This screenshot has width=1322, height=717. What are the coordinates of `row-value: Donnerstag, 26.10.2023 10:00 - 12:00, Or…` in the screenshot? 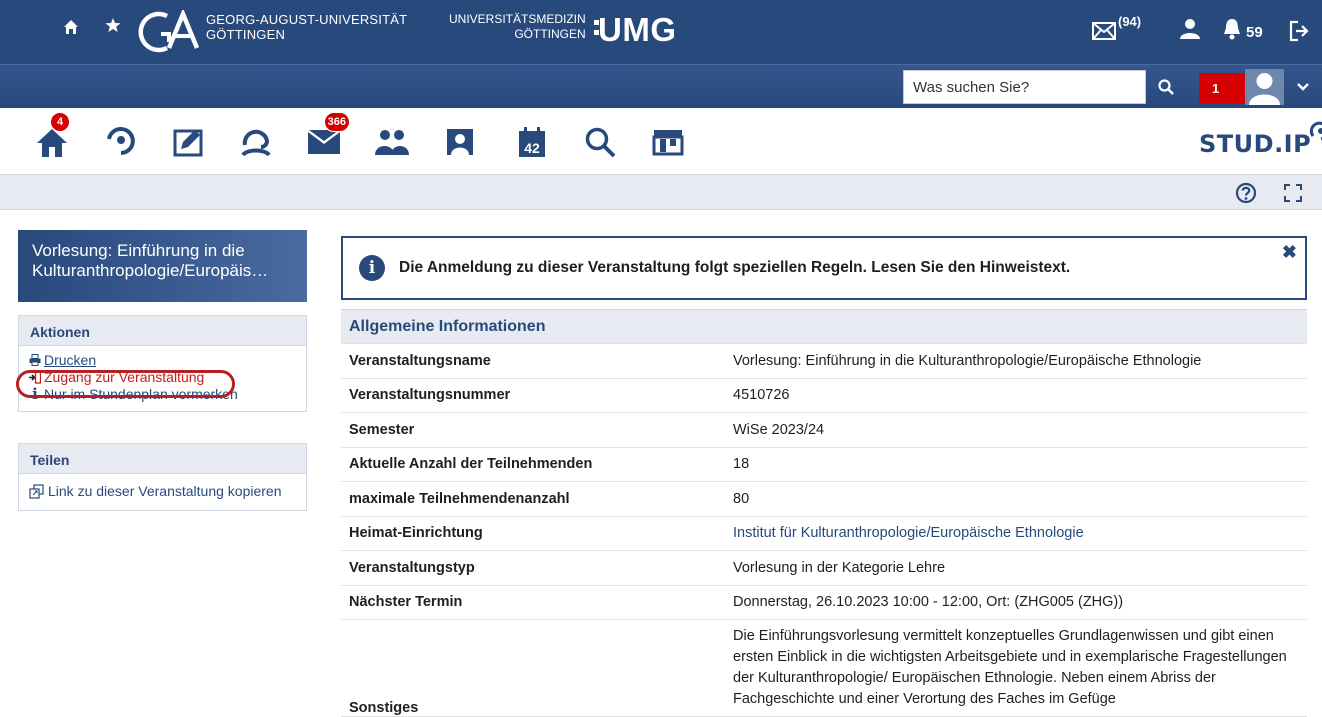 It's located at (1016, 602).